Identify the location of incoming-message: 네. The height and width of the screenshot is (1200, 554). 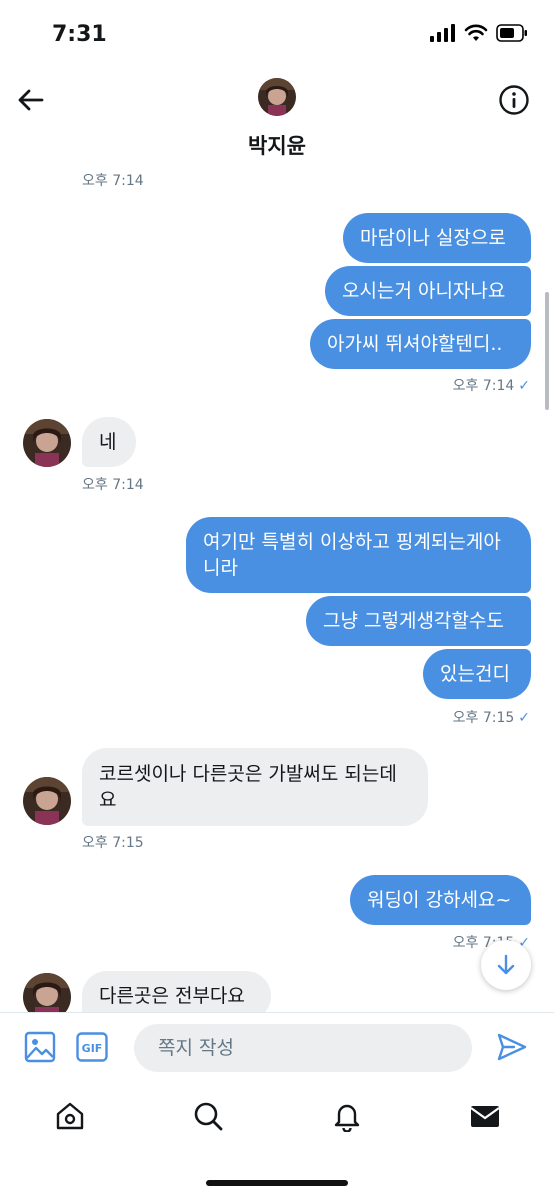
(109, 442).